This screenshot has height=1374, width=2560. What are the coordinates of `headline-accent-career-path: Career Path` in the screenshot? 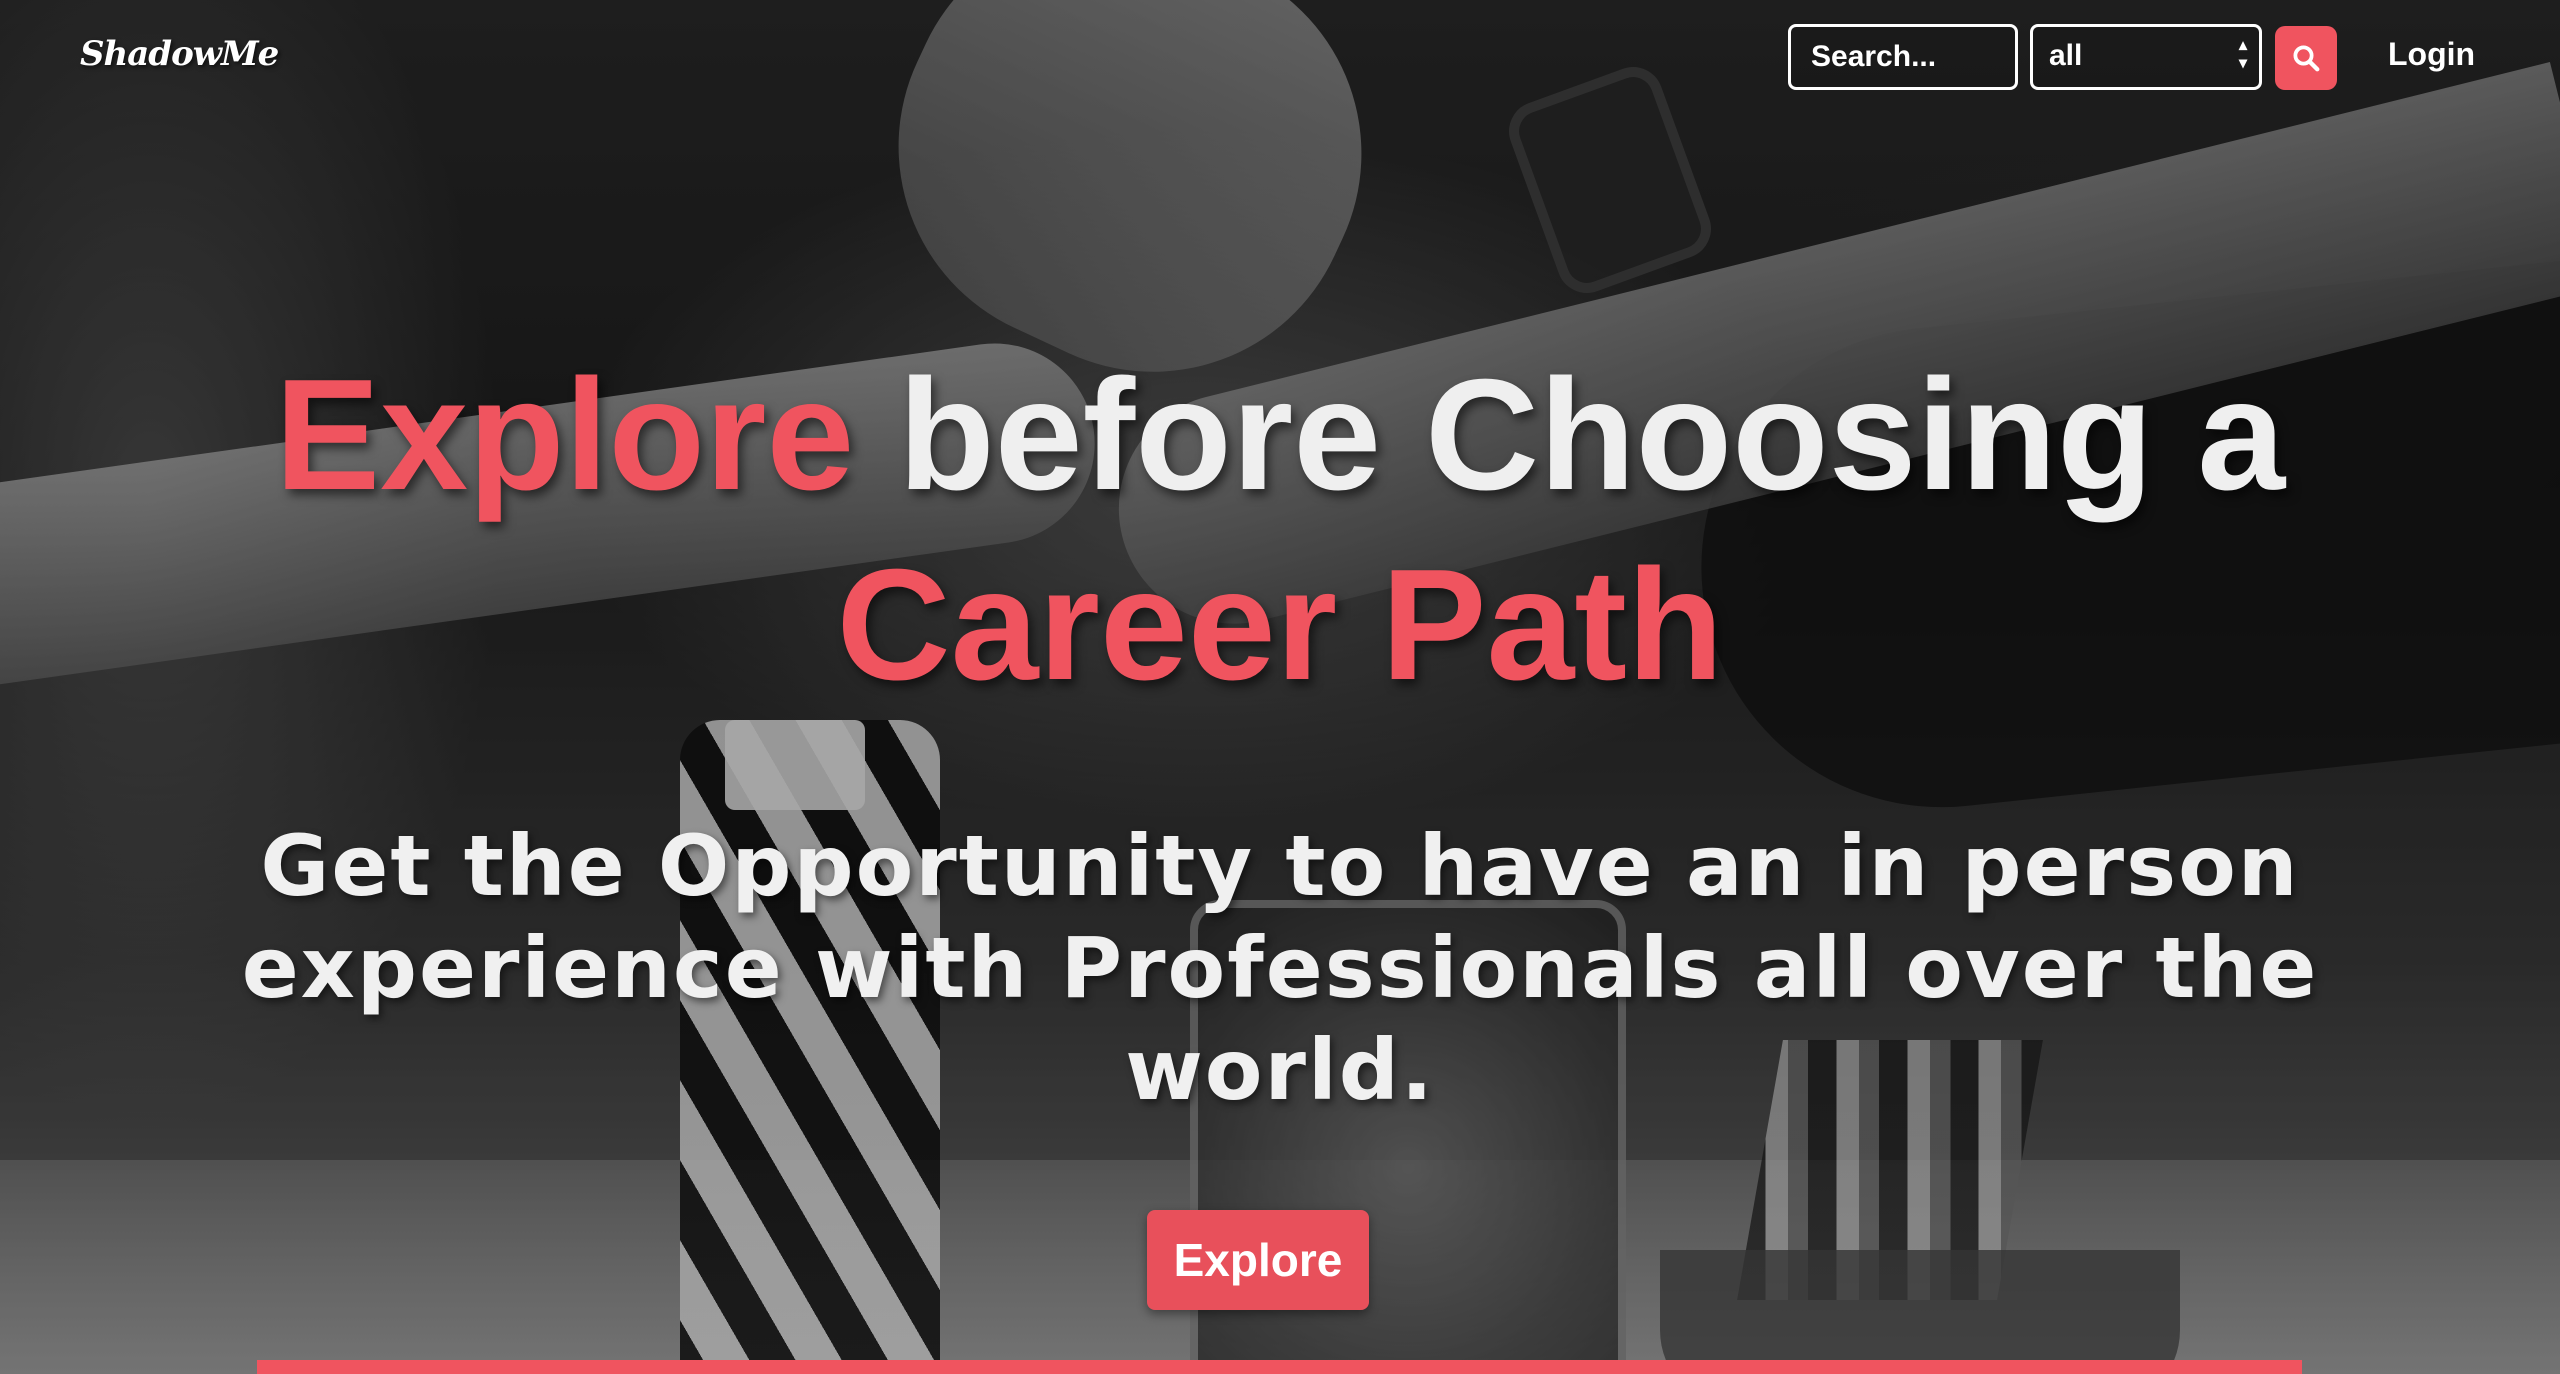 It's located at (1280, 625).